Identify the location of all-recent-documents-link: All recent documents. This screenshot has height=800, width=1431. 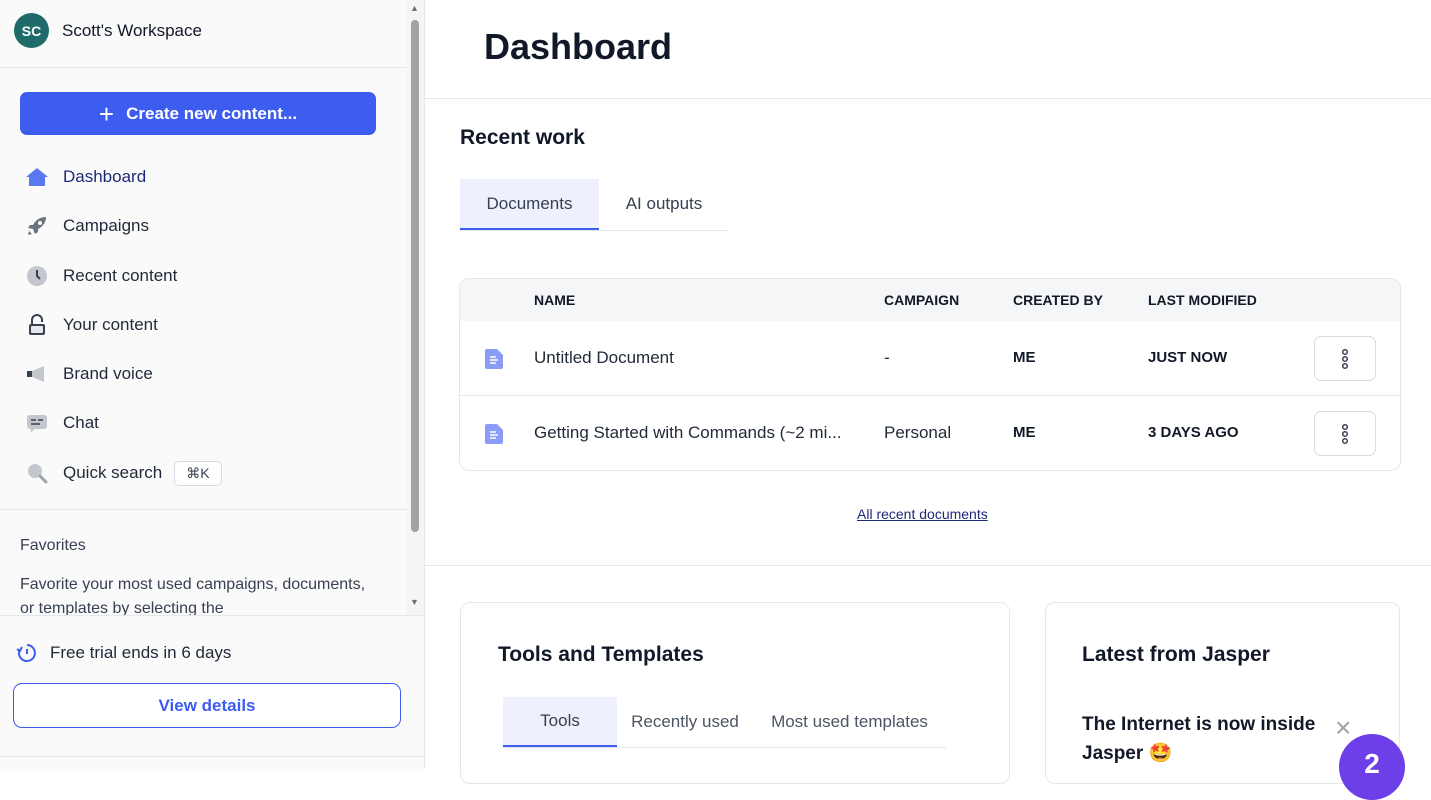
(922, 514).